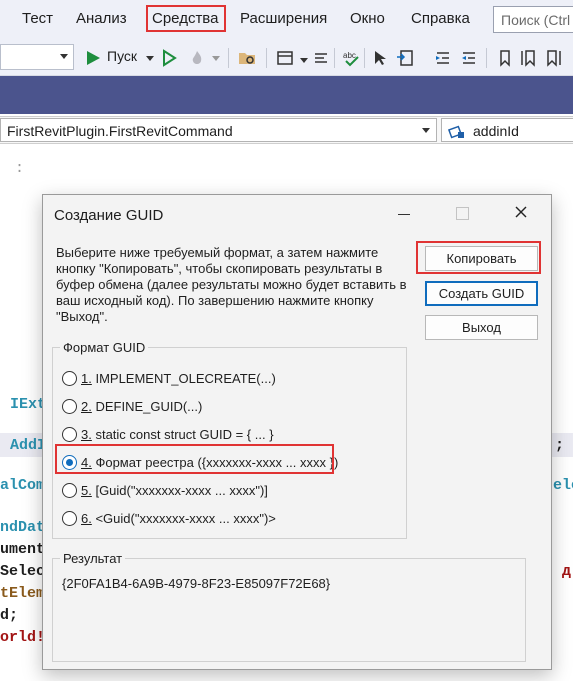 The width and height of the screenshot is (573, 681). Describe the element at coordinates (505, 58) in the screenshot. I see `bookmark-icon` at that location.